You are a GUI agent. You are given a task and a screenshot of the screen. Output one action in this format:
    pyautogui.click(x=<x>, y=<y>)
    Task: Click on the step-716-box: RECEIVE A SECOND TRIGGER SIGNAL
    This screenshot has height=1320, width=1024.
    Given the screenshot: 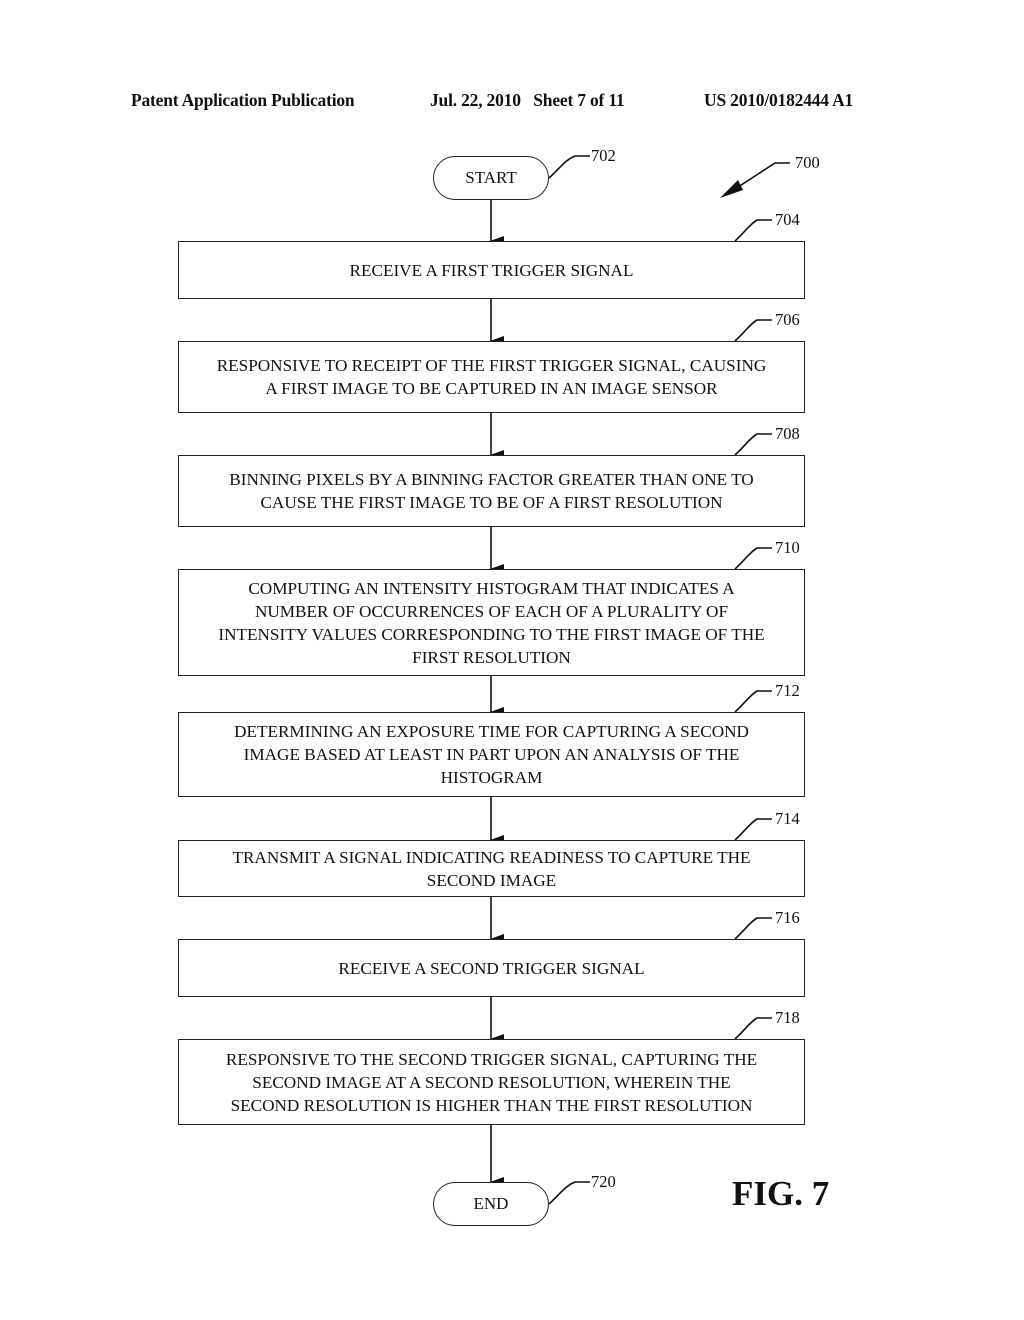 What is the action you would take?
    pyautogui.click(x=491, y=968)
    